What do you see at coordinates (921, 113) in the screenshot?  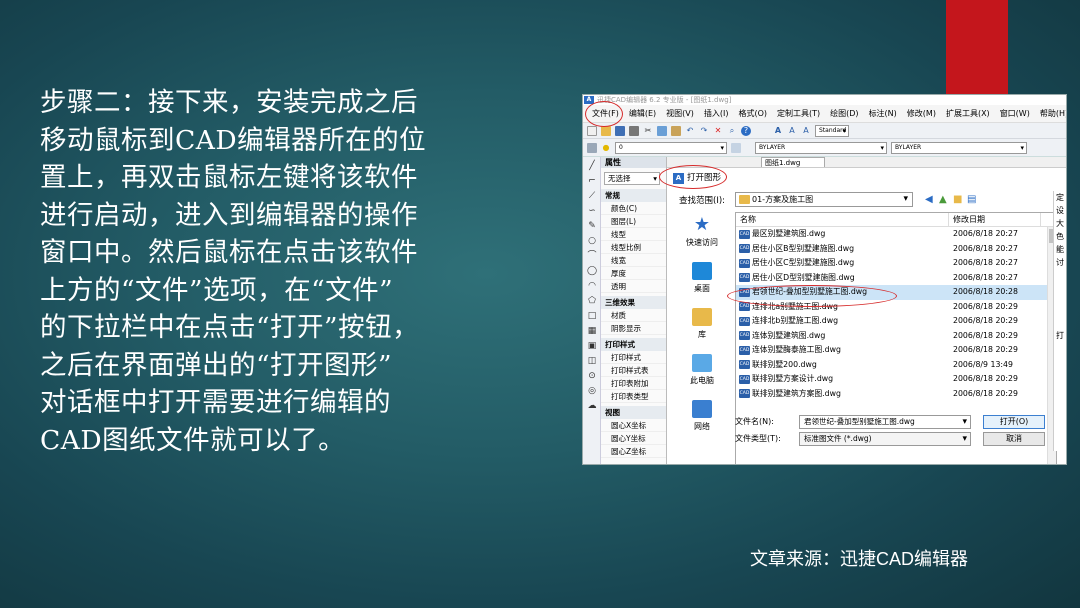 I see `menu-modify: 修改(M)` at bounding box center [921, 113].